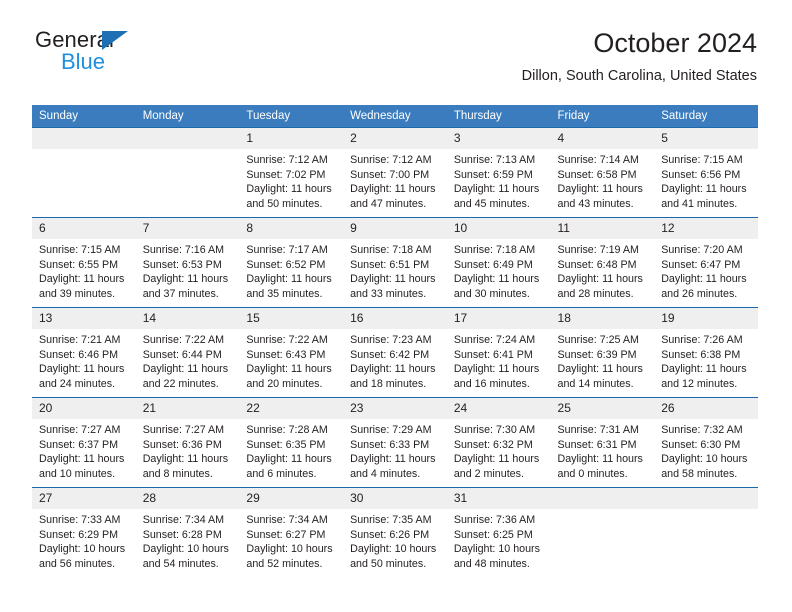 This screenshot has width=792, height=612. Describe the element at coordinates (287, 430) in the screenshot. I see `day-detail-line: Sunrise: 7:28 AM` at that location.